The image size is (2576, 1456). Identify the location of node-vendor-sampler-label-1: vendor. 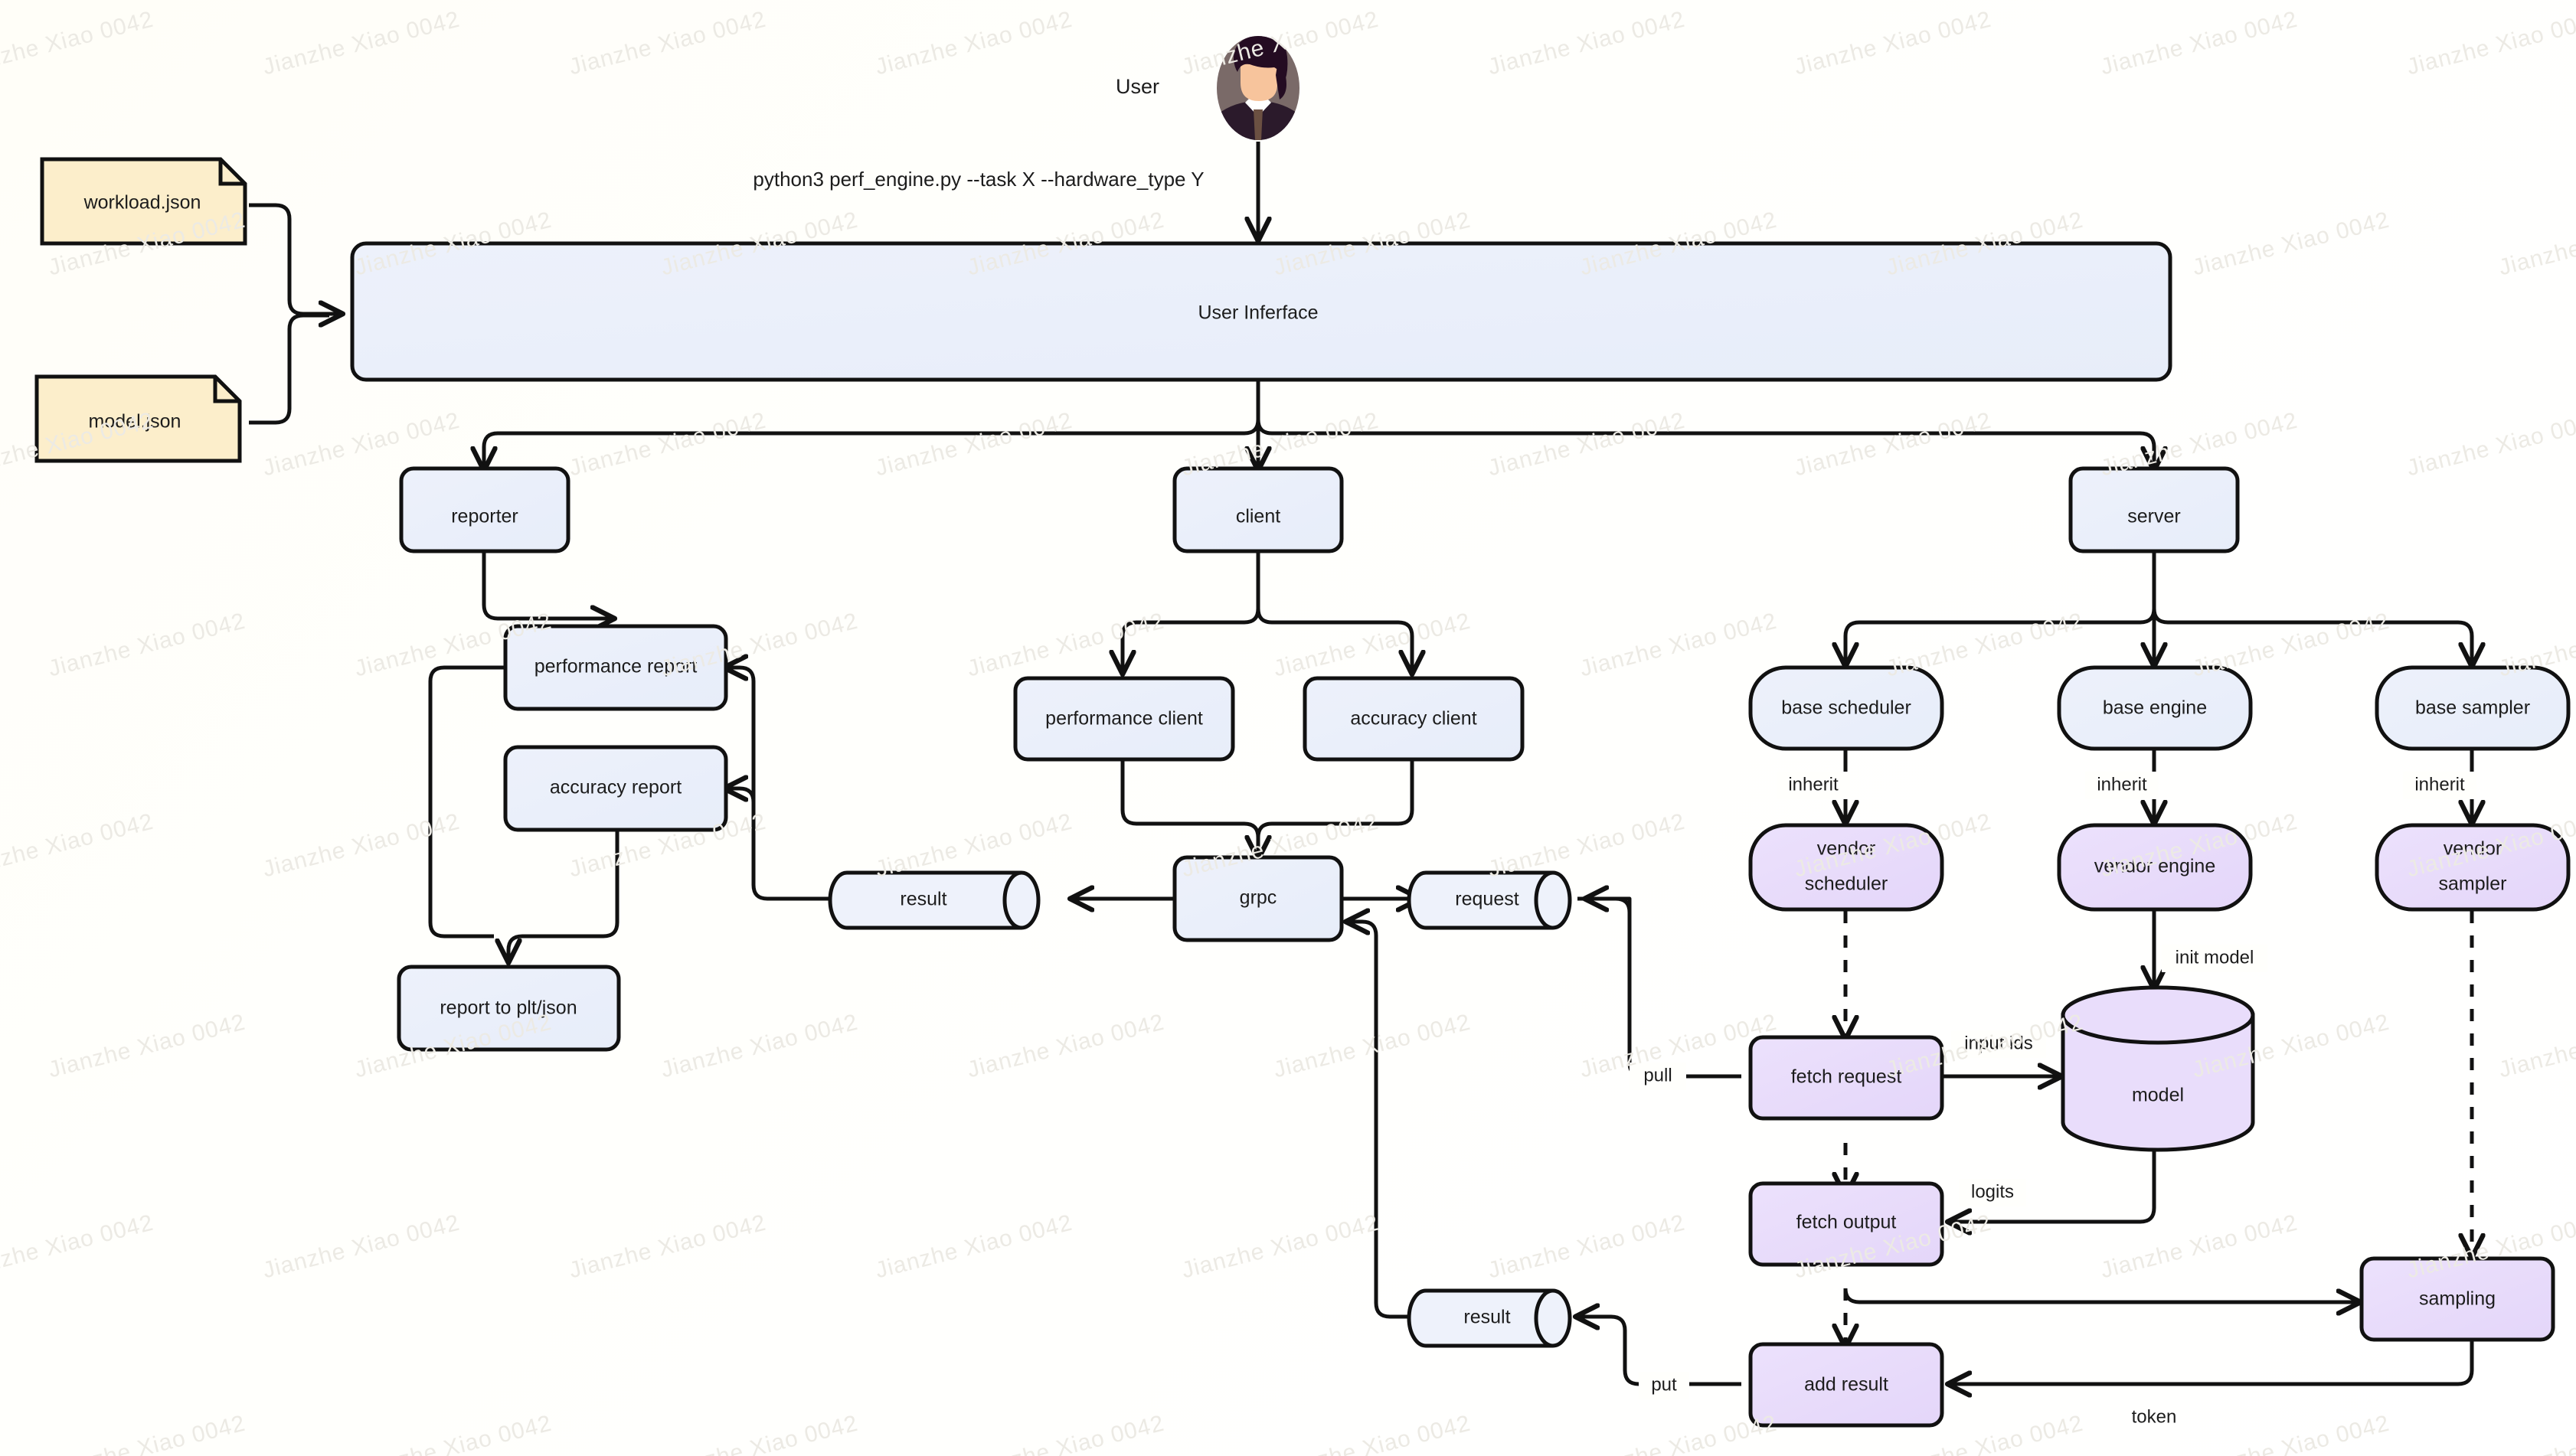
(2473, 849).